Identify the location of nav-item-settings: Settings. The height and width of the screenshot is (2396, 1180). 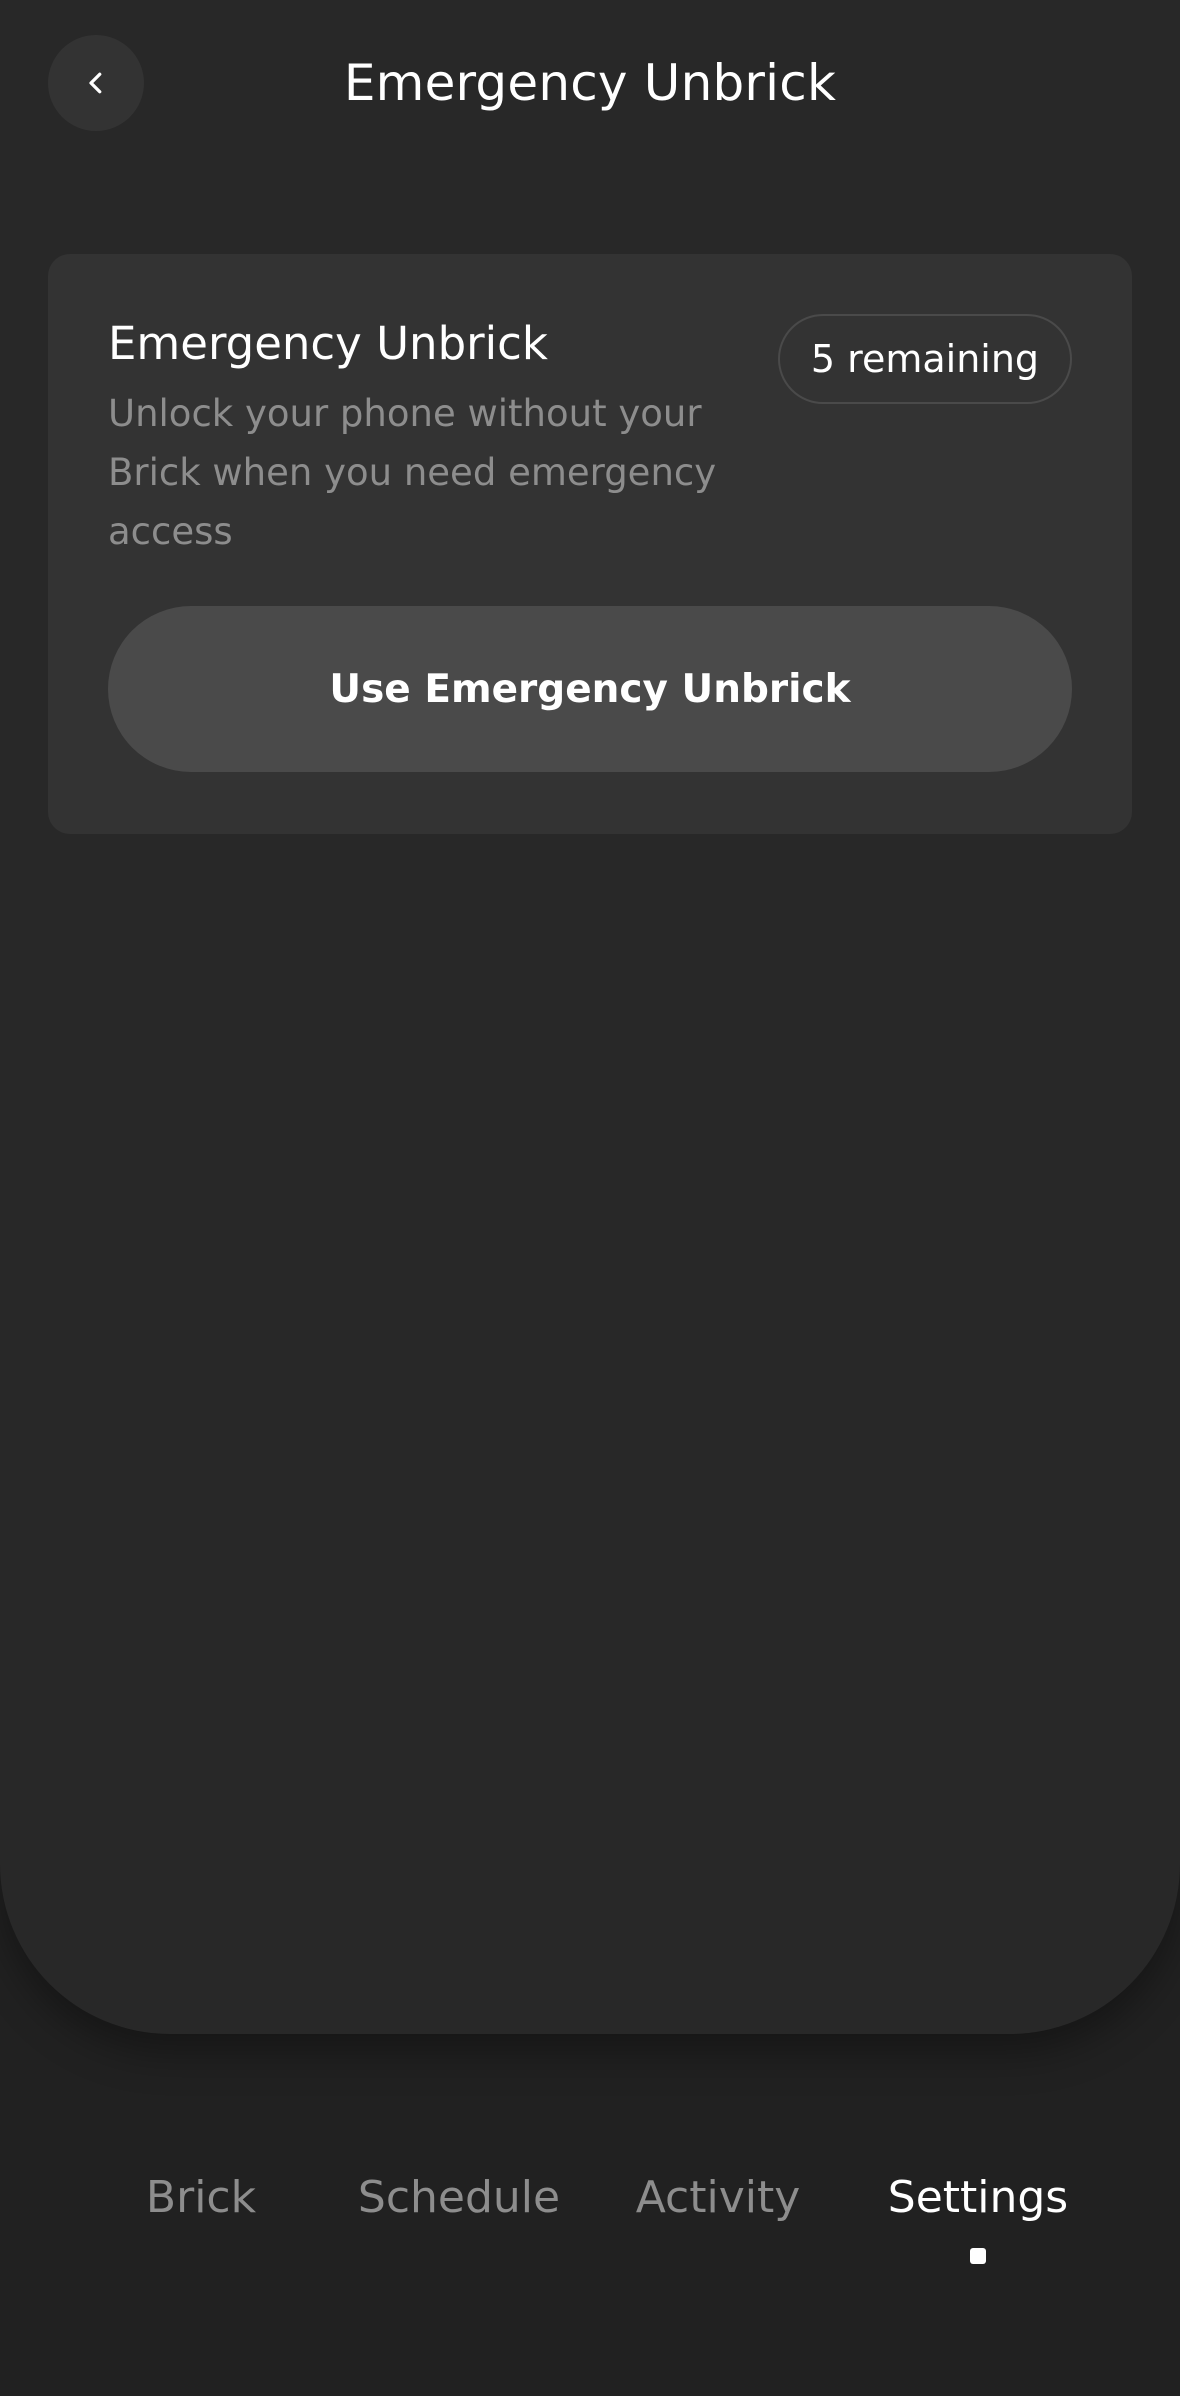
(978, 2198).